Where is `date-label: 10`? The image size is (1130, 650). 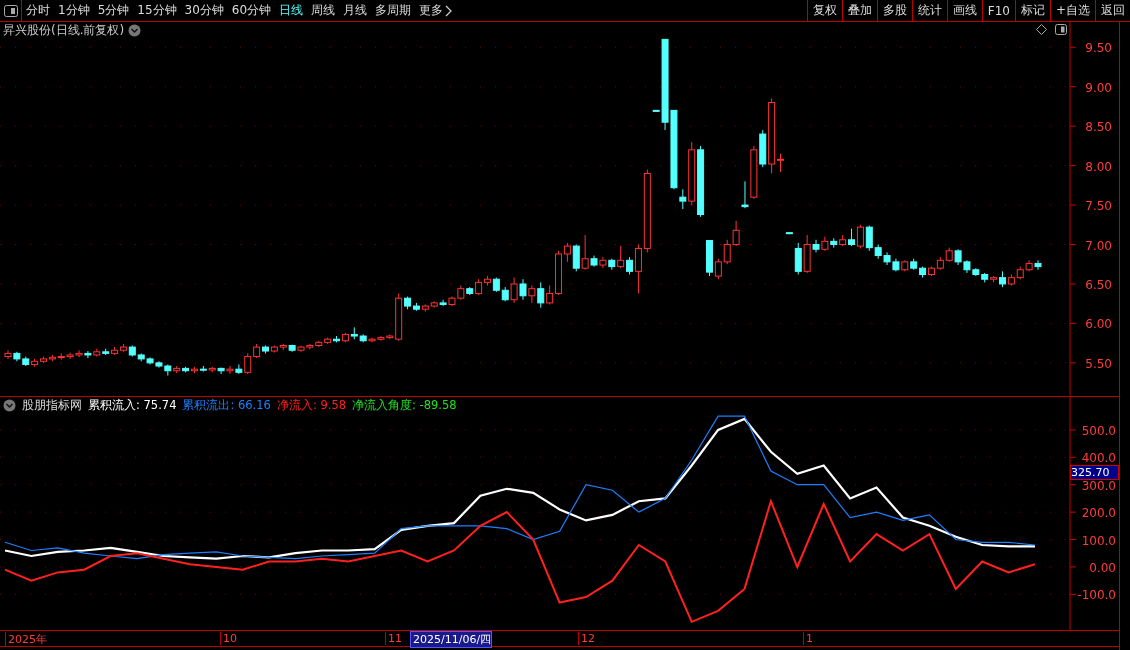 date-label: 10 is located at coordinates (228, 638).